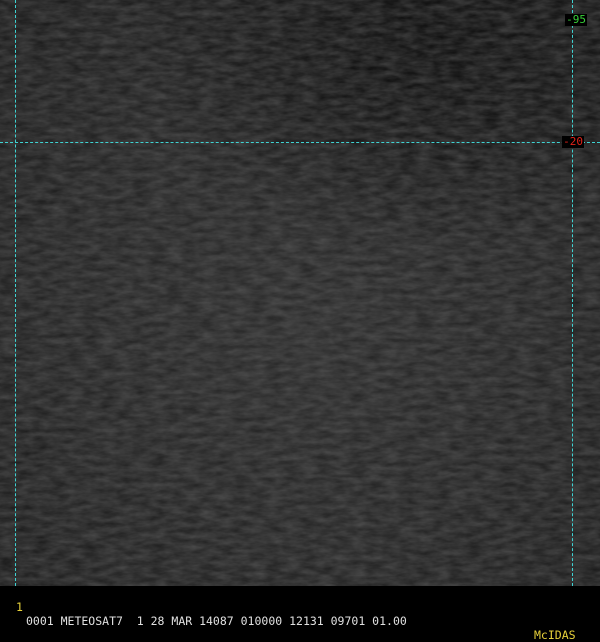 This screenshot has width=600, height=642. What do you see at coordinates (300, 142) in the screenshot?
I see `latitude-grid-line` at bounding box center [300, 142].